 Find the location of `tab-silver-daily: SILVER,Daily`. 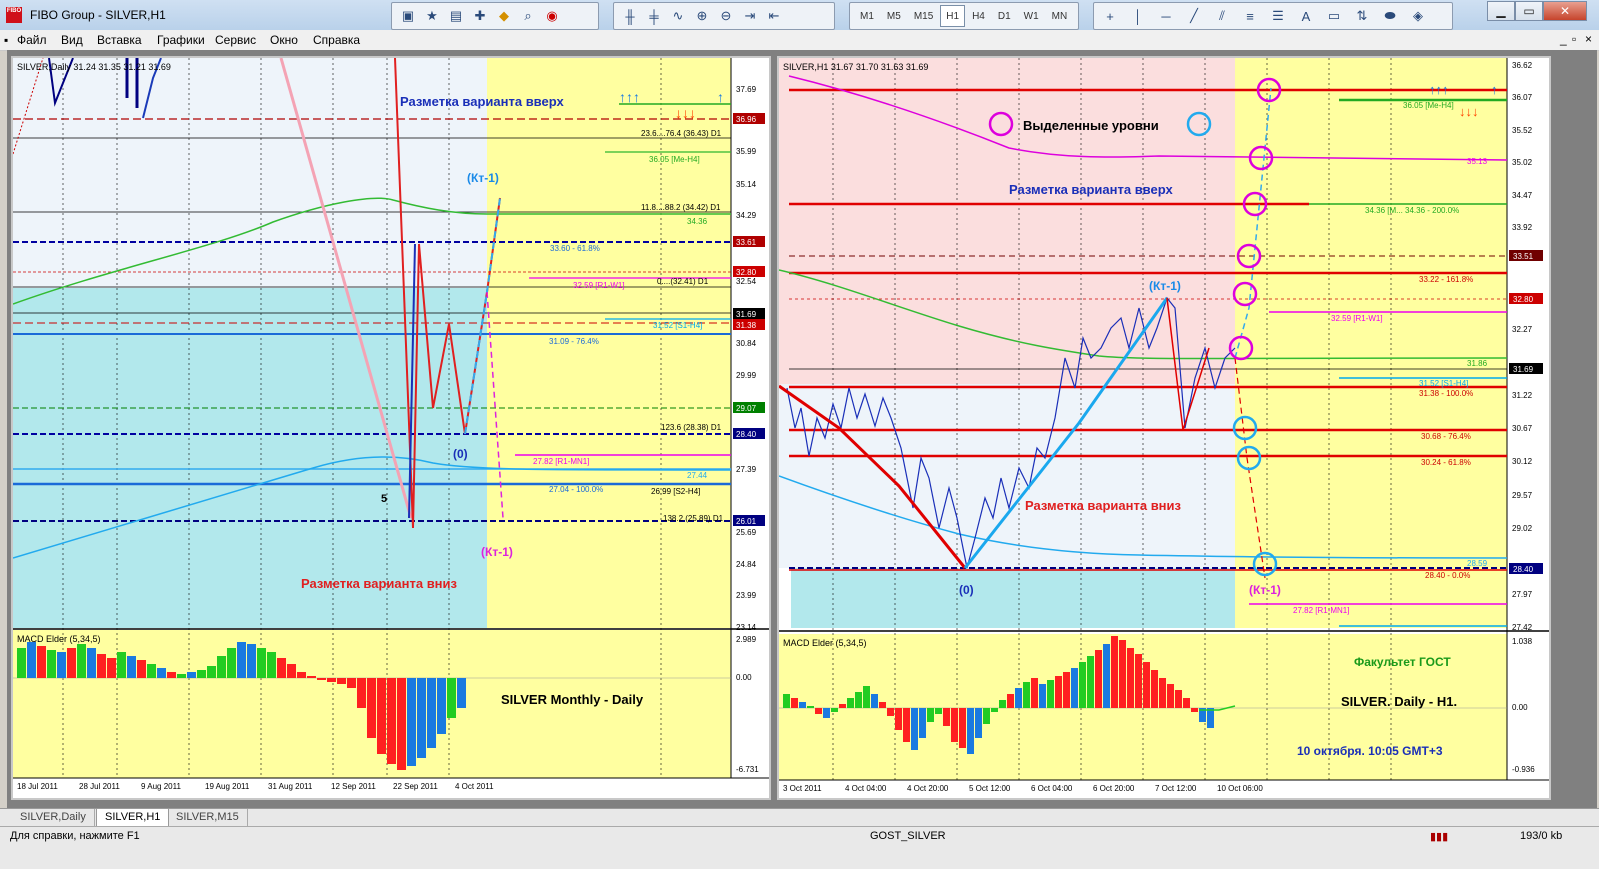

tab-silver-daily: SILVER,Daily is located at coordinates (53, 817).